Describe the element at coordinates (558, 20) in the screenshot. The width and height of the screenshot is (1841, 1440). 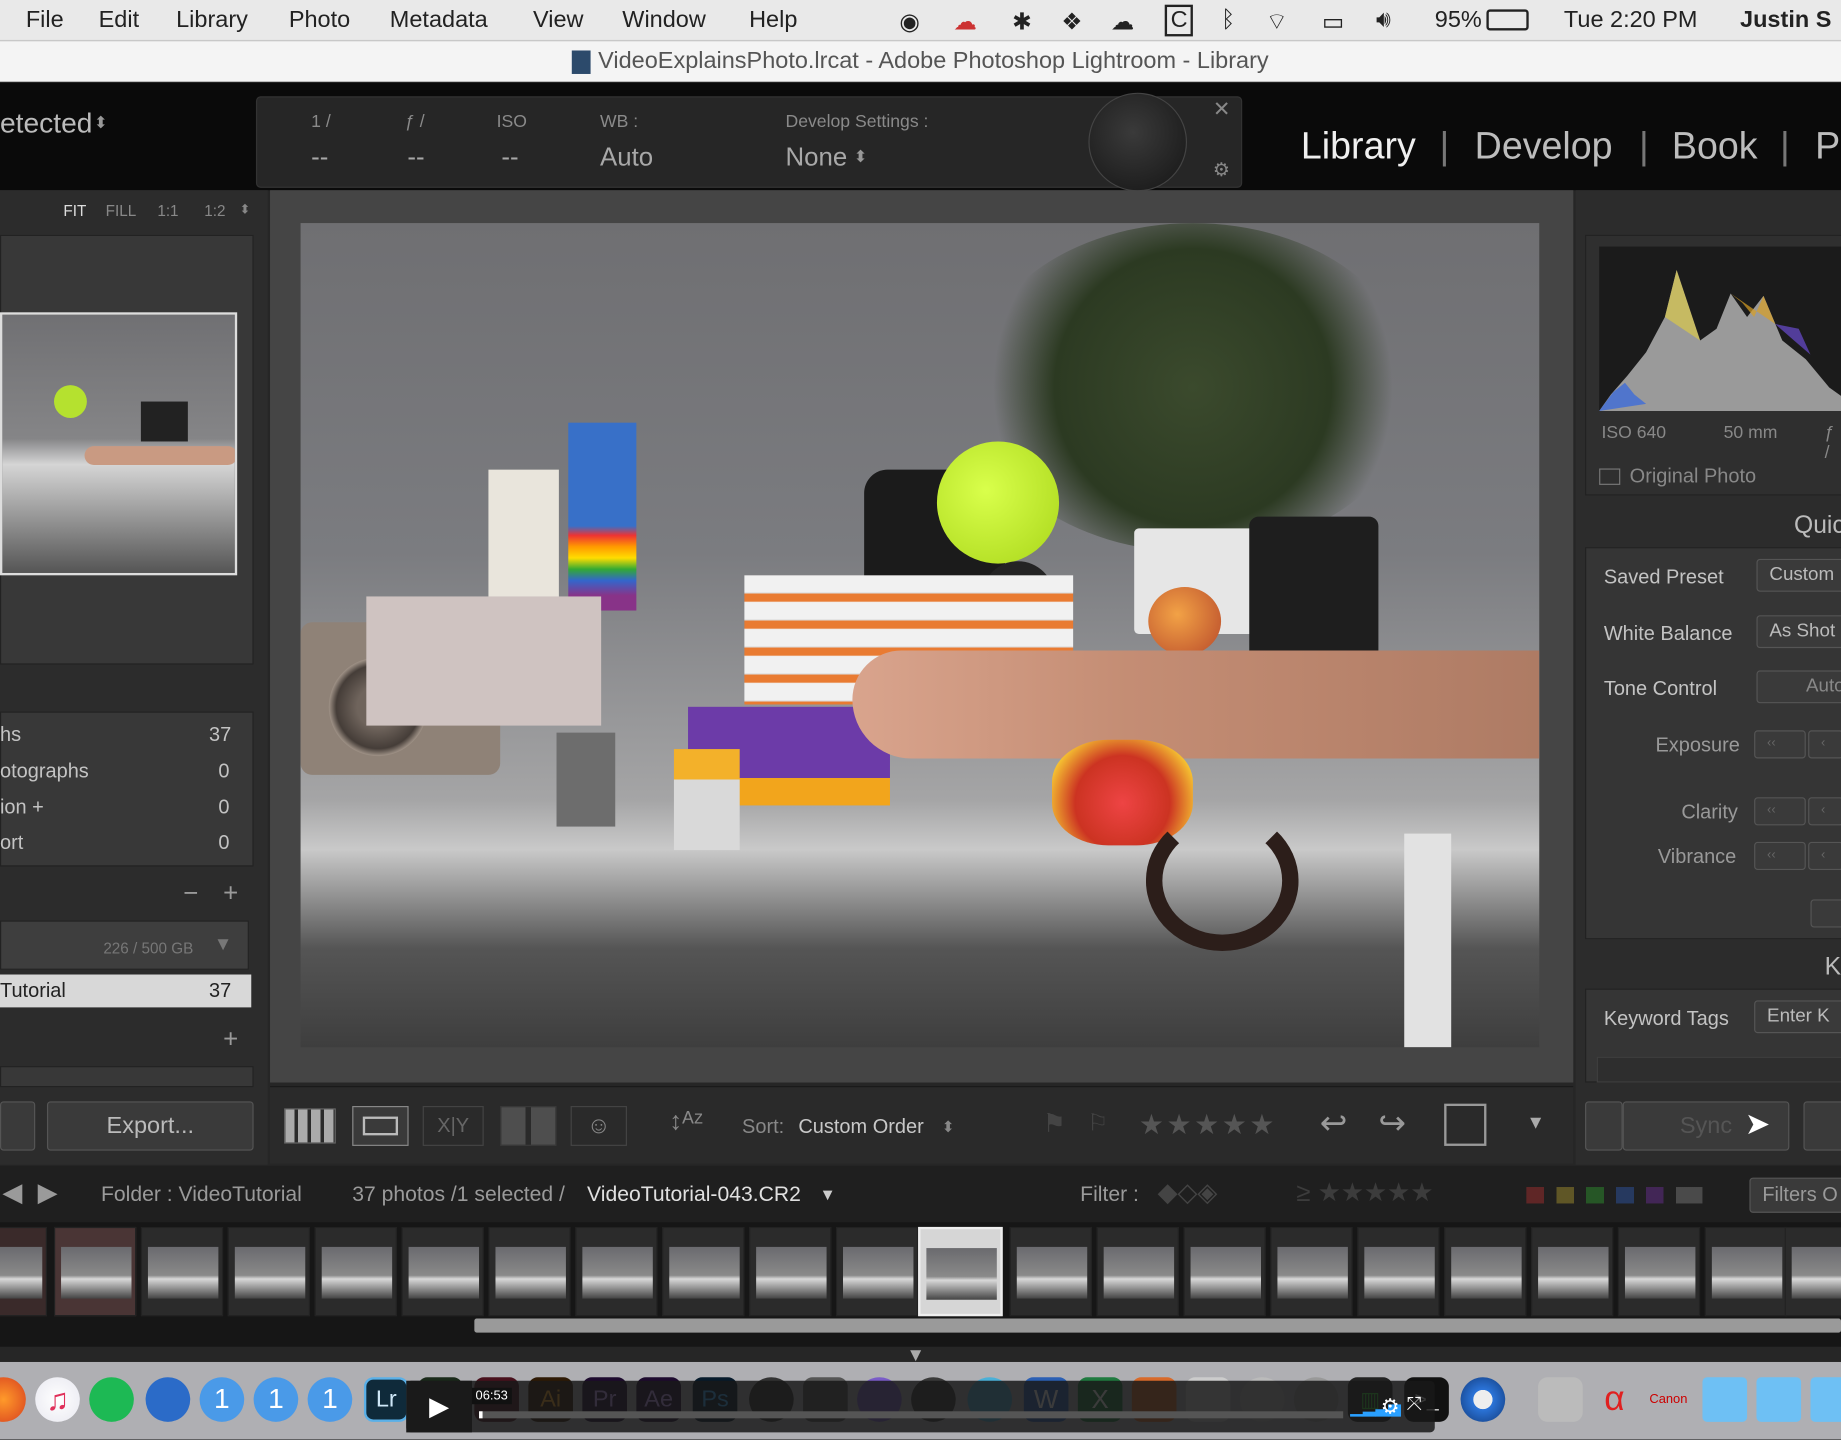
I see `menu-view: View` at that location.